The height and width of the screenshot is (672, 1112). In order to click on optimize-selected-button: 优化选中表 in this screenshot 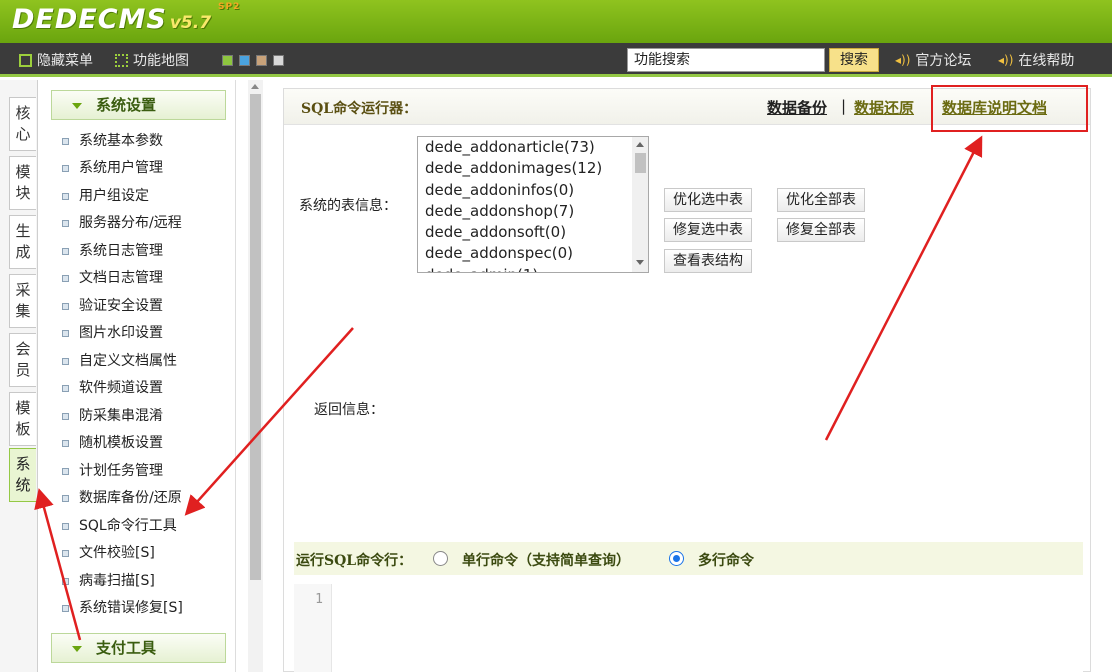, I will do `click(708, 200)`.